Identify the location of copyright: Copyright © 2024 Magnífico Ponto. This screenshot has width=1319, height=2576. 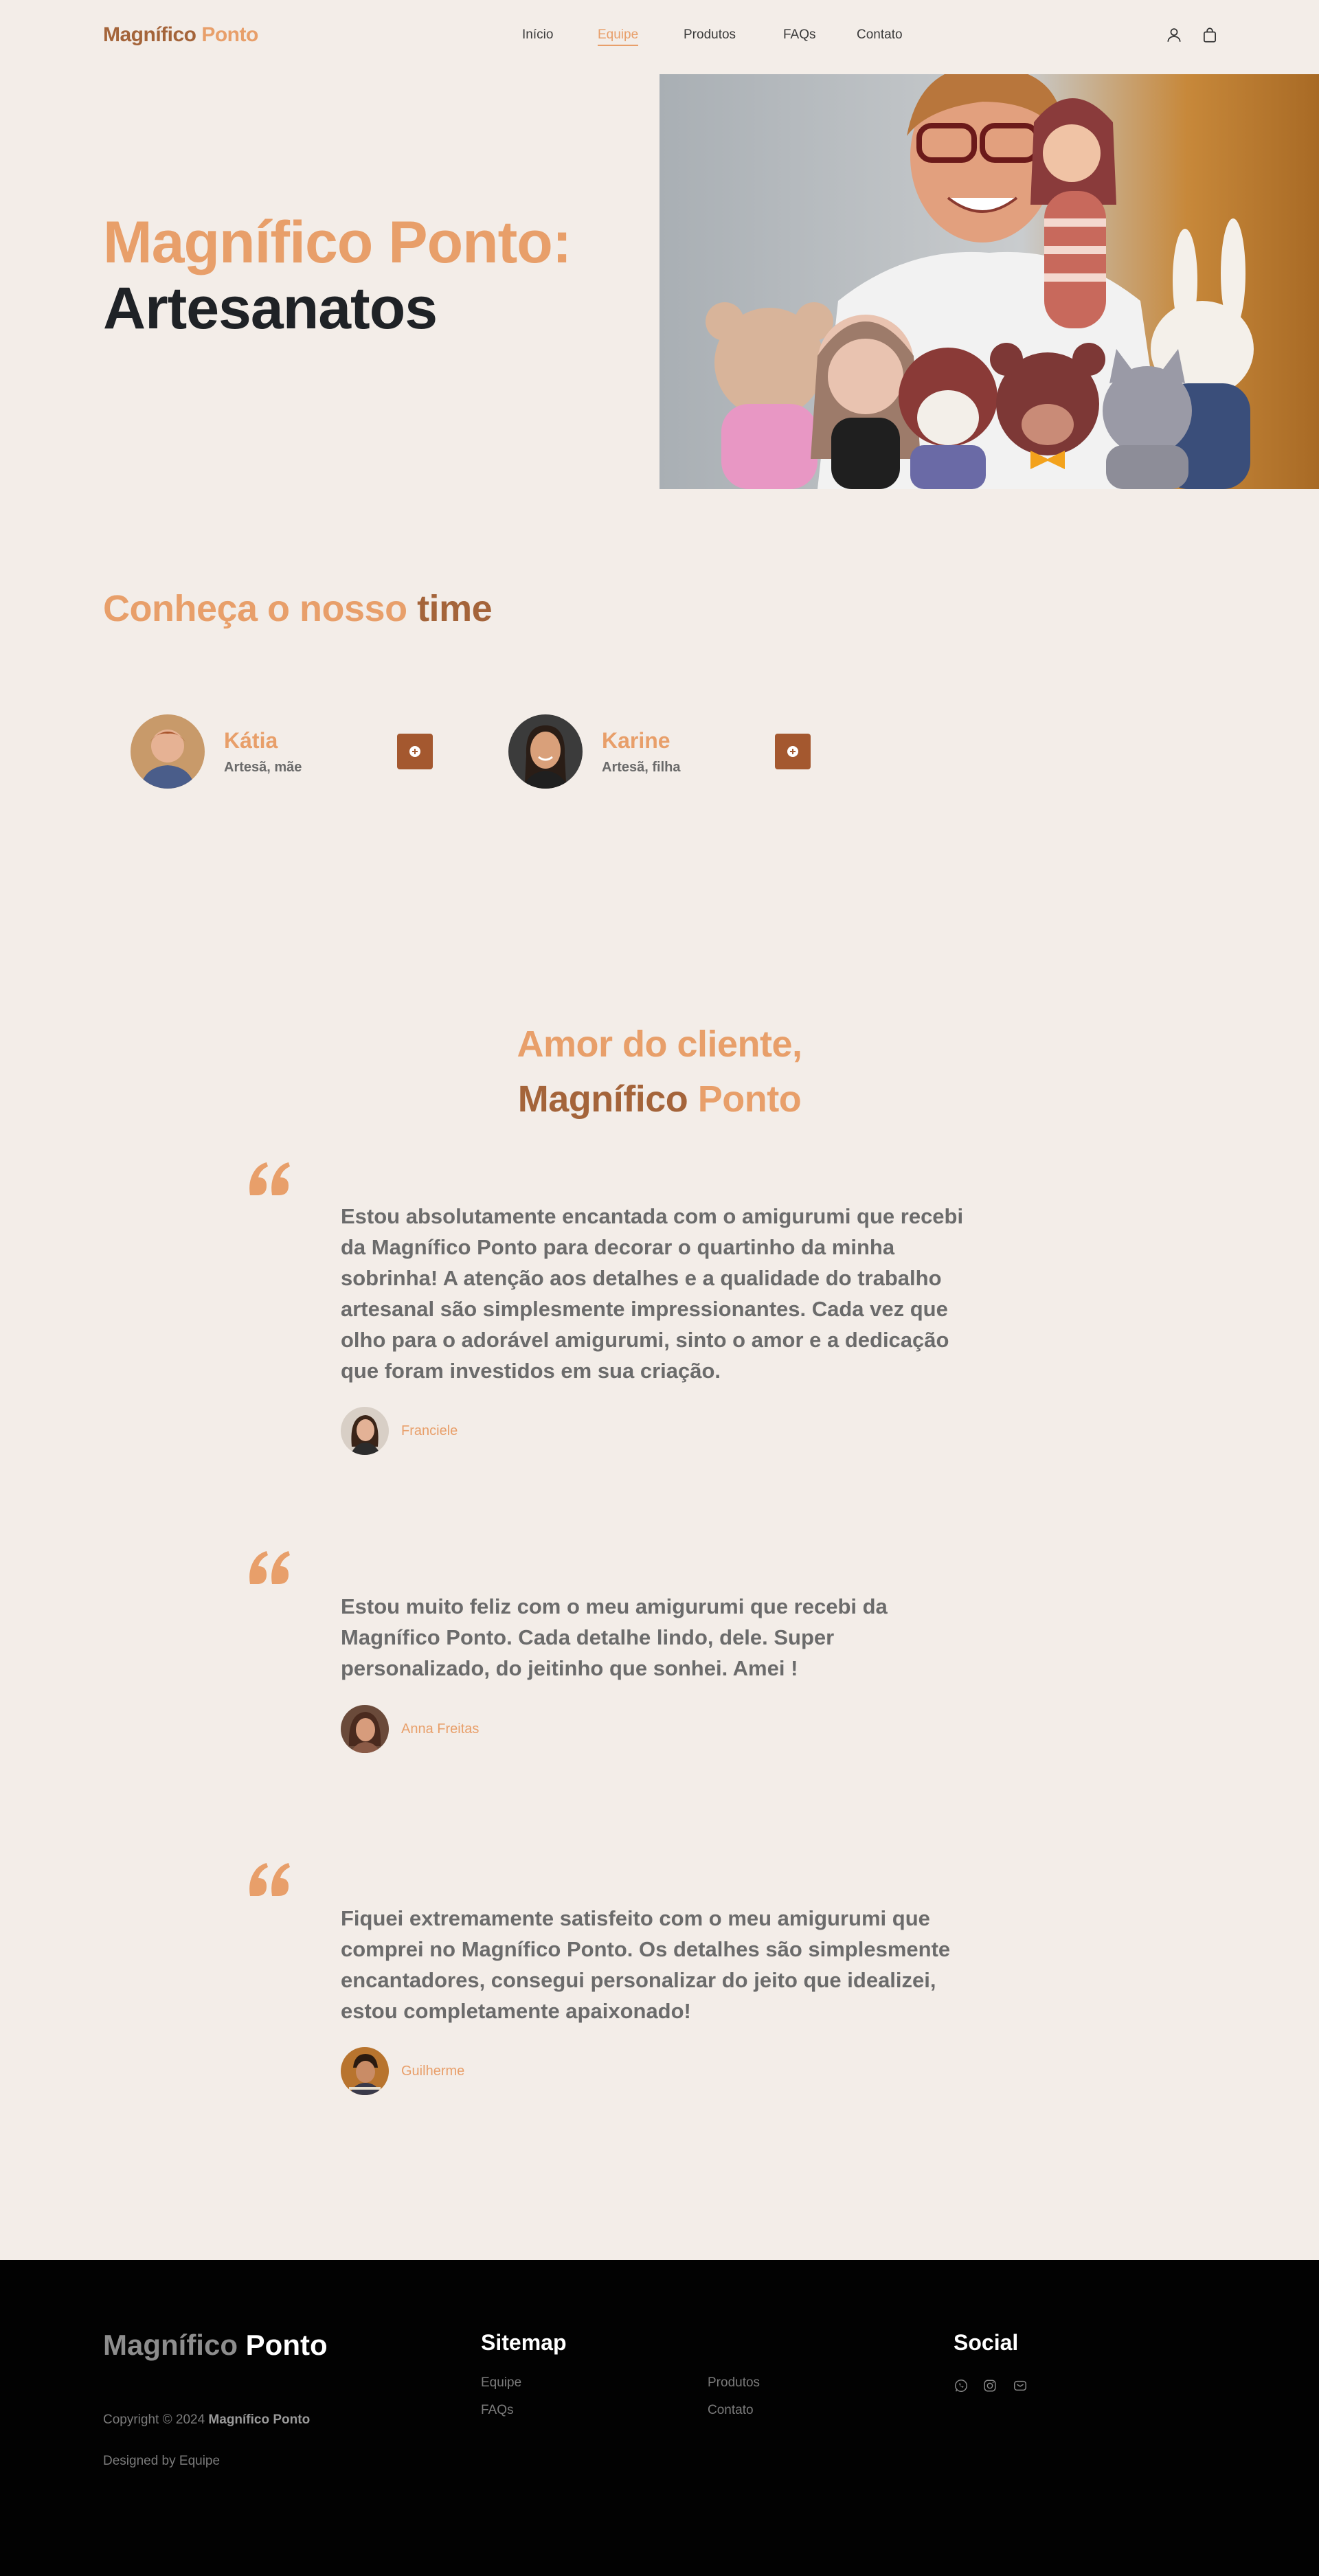
(206, 2420).